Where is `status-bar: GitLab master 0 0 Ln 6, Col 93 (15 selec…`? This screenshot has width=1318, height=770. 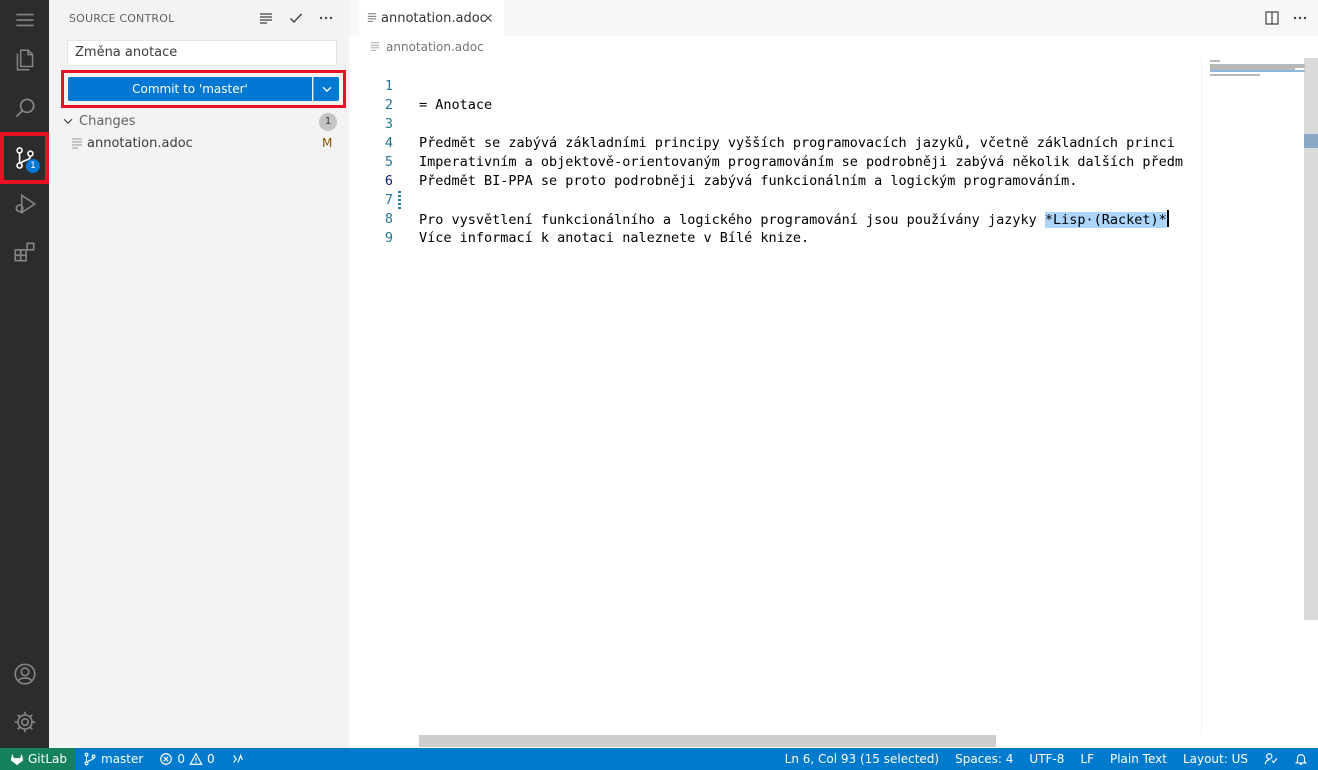 status-bar: GitLab master 0 0 Ln 6, Col 93 (15 selec… is located at coordinates (659, 759).